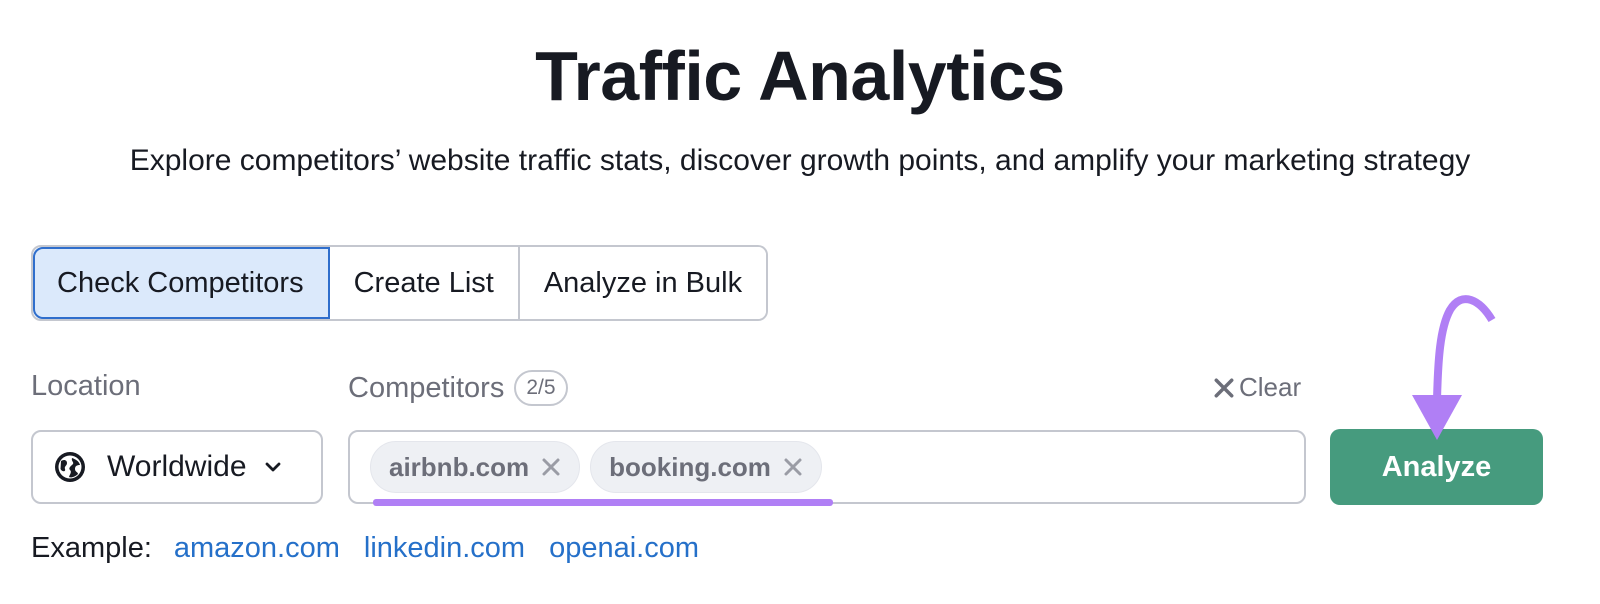  Describe the element at coordinates (1224, 387) in the screenshot. I see `close-icon` at that location.